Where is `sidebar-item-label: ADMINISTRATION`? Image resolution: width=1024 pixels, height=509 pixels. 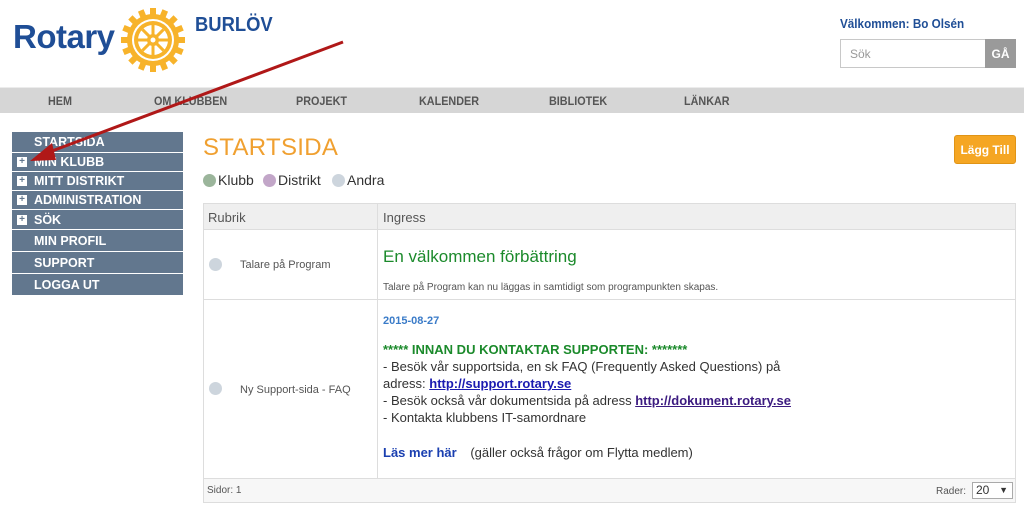 sidebar-item-label: ADMINISTRATION is located at coordinates (88, 200).